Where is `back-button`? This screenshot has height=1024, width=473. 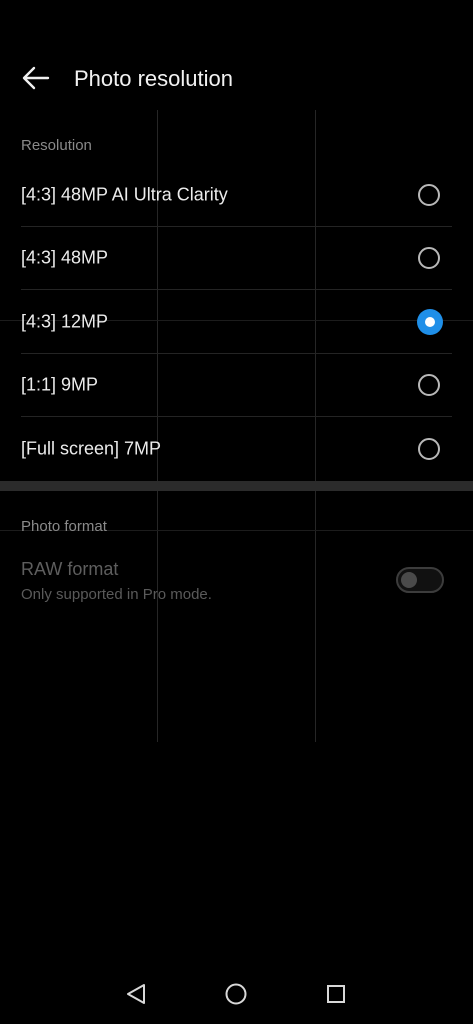 back-button is located at coordinates (36, 80).